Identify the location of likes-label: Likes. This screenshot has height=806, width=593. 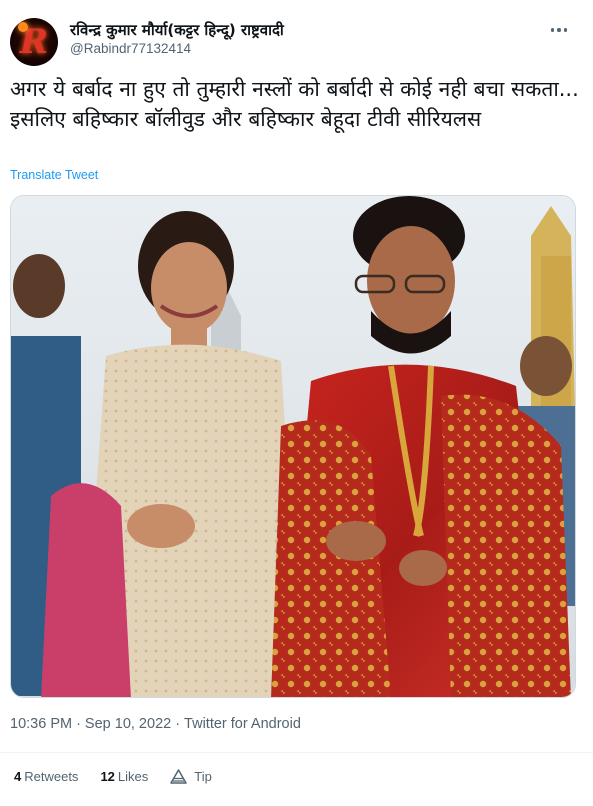
(133, 776).